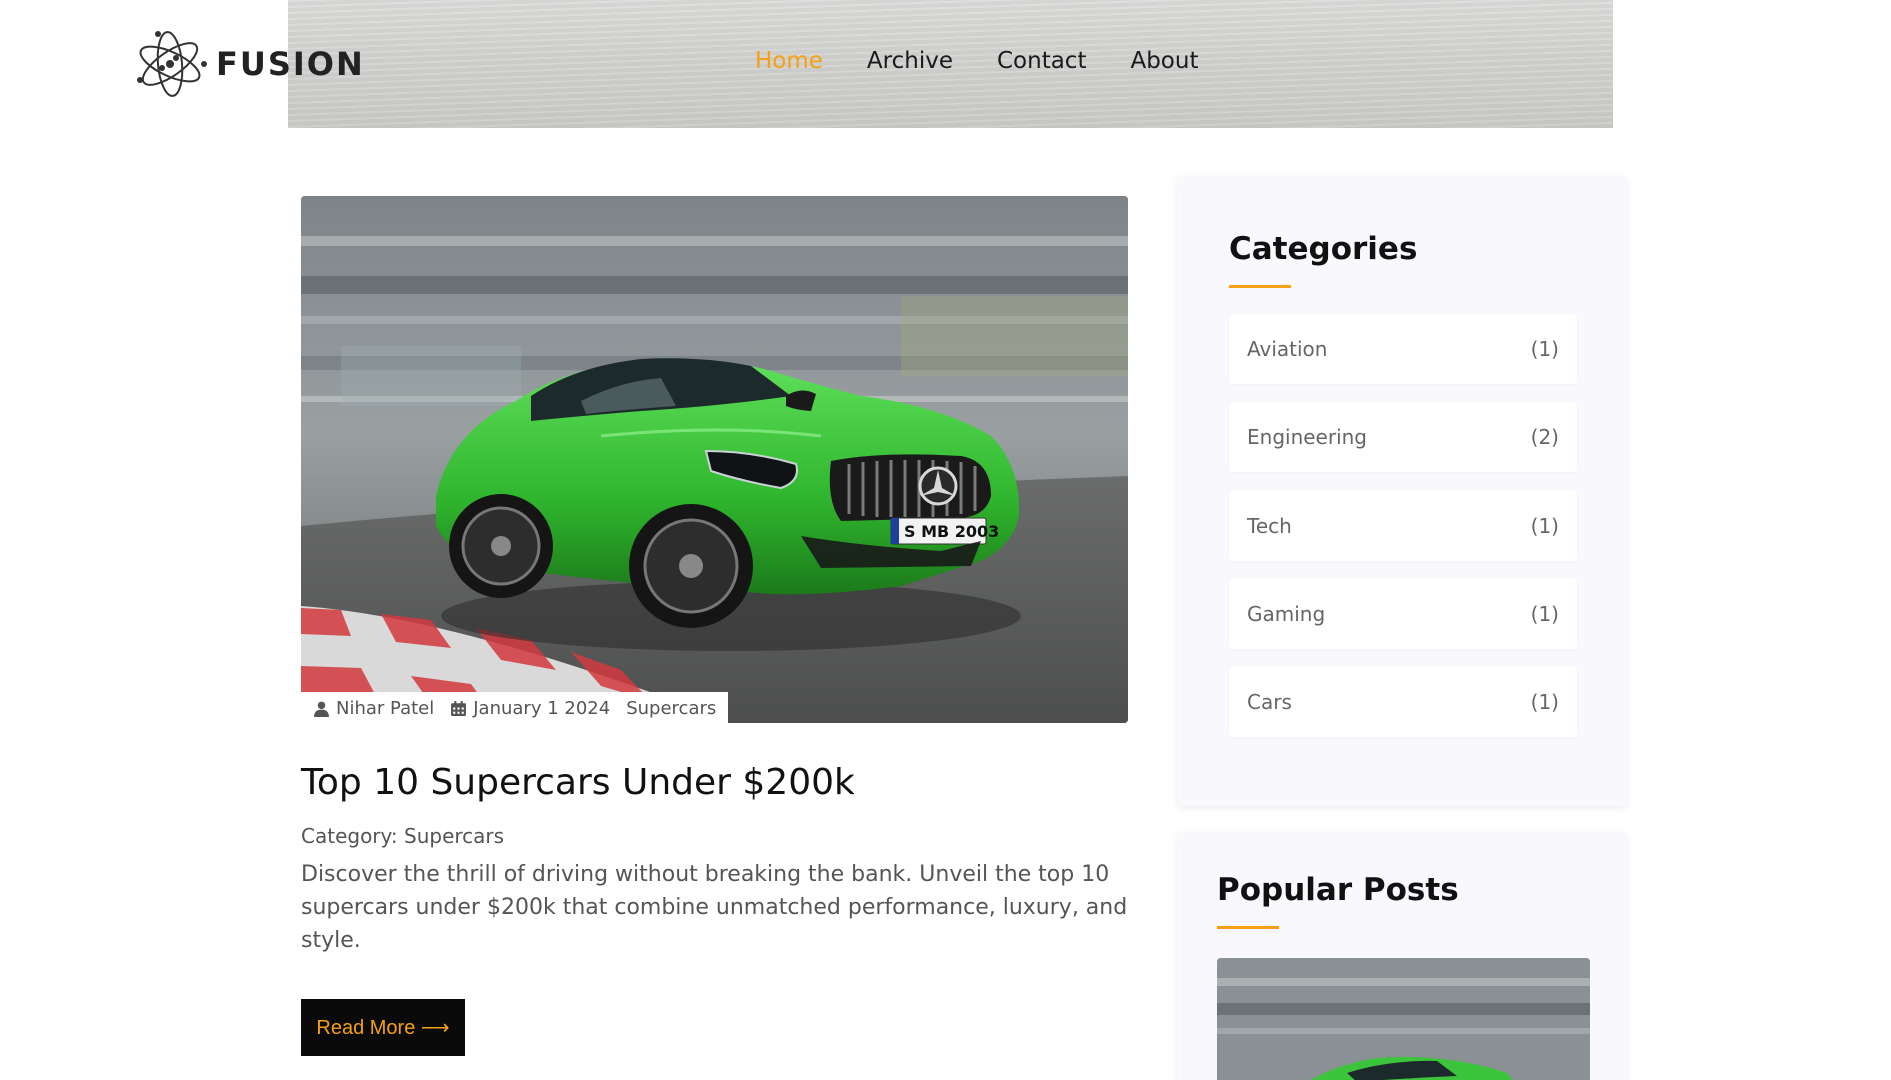 The image size is (1891, 1080). I want to click on nav-home: Home, so click(789, 61).